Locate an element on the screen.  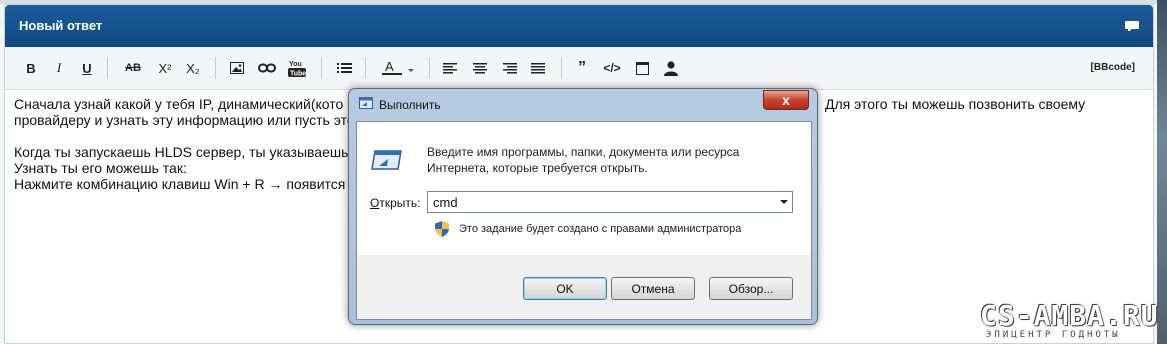
editor-toolbar: B I U AB X² X₂ You Tube A ” </> [BBcode] is located at coordinates (579, 68).